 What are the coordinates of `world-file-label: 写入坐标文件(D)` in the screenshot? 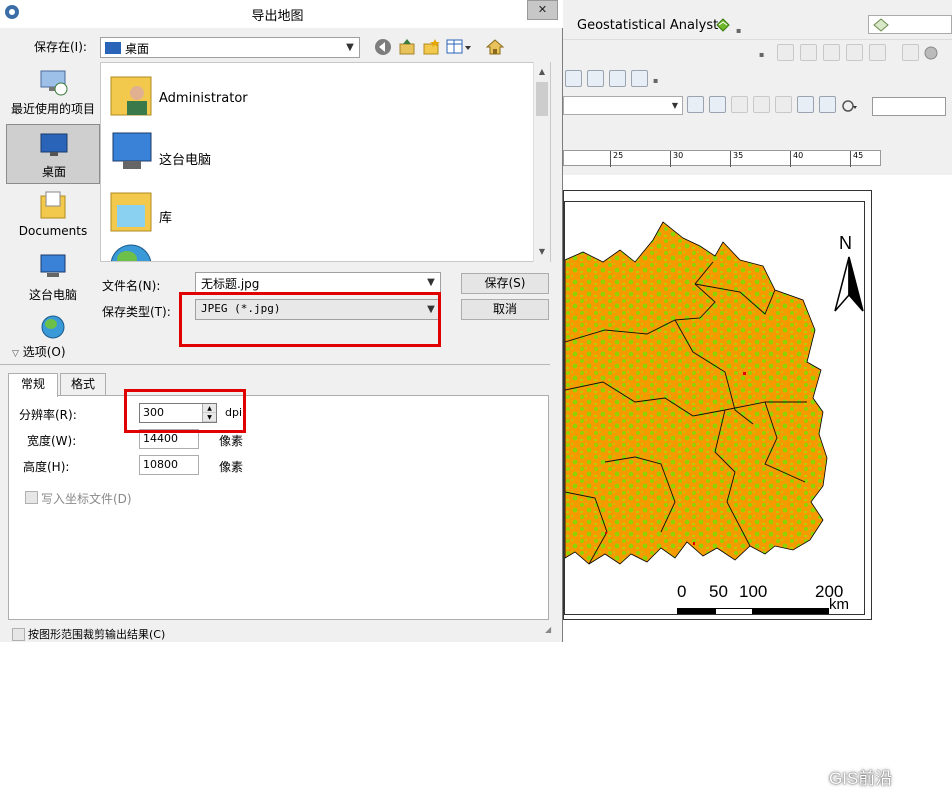 It's located at (86, 499).